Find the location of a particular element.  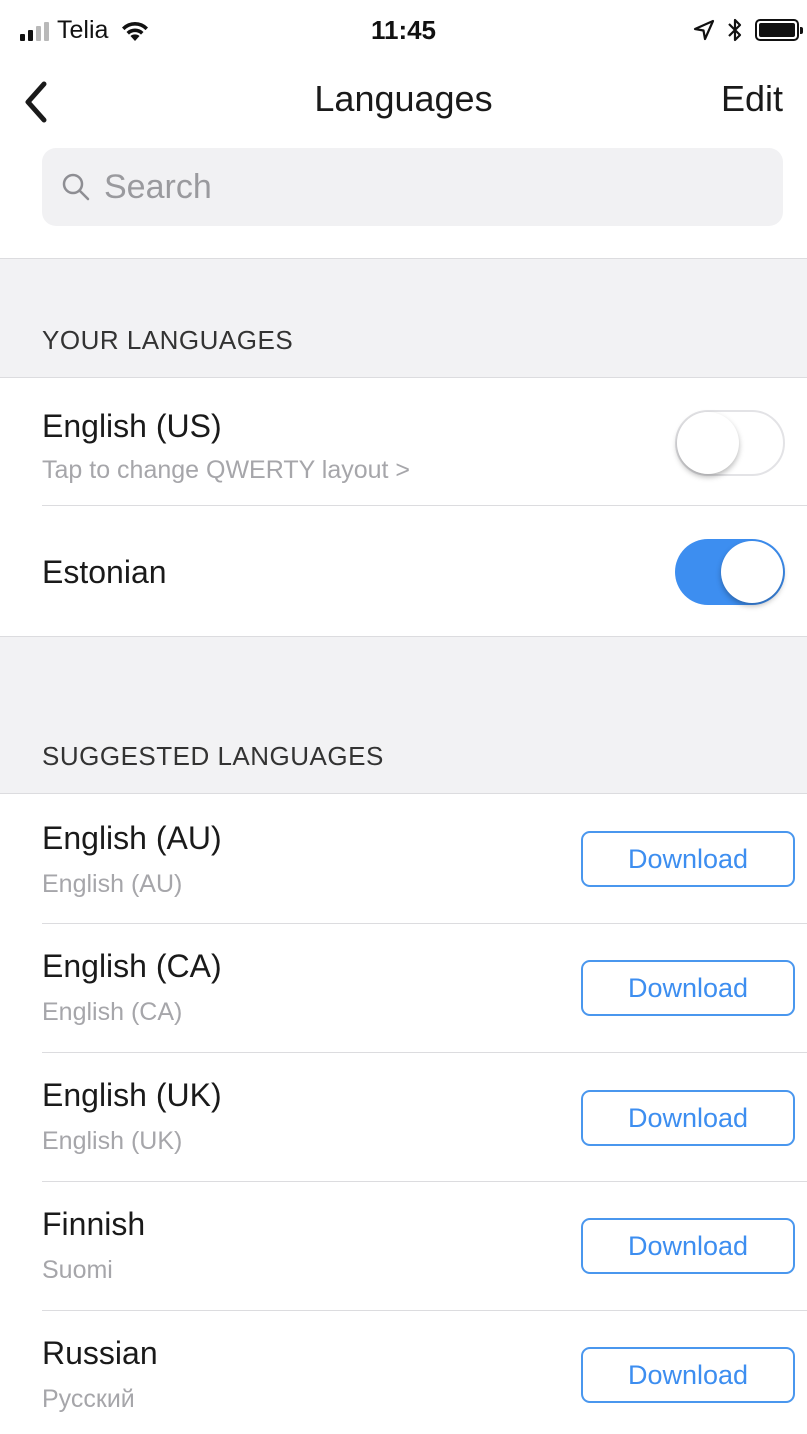

language-name: Estonian is located at coordinates (104, 572).